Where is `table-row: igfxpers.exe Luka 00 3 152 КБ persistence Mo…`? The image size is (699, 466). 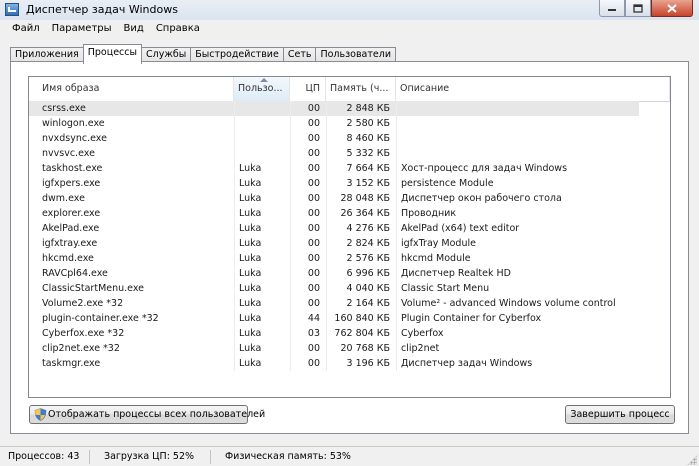
table-row: igfxpers.exe Luka 00 3 152 КБ persistence Mo… is located at coordinates (349, 183).